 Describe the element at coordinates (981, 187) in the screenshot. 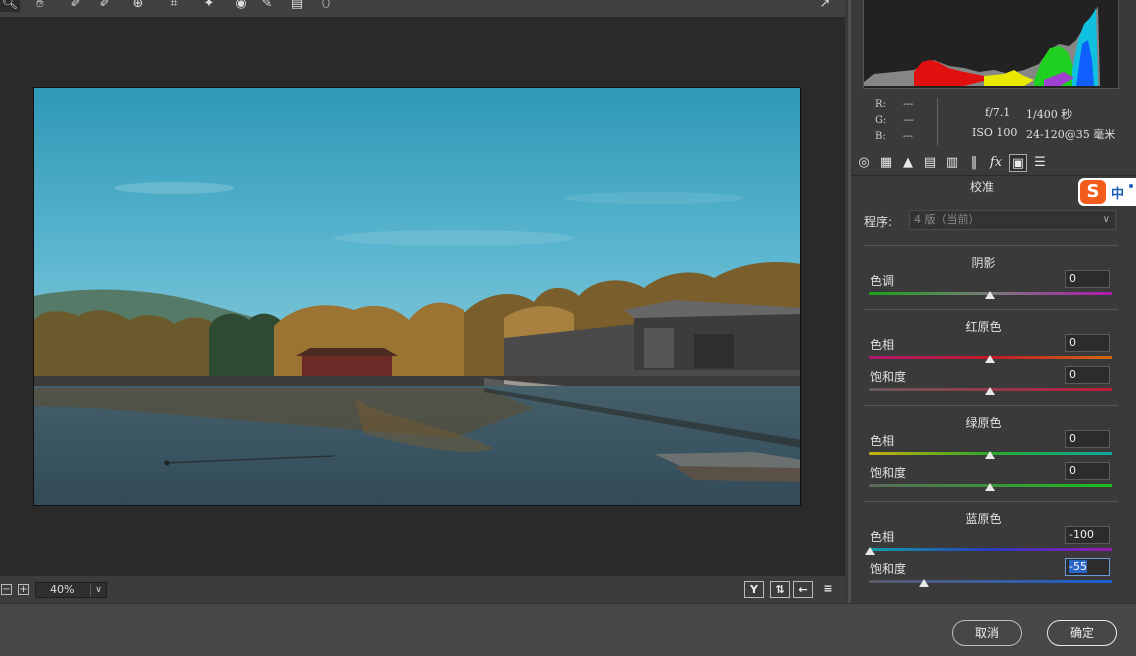

I see `panel-title: 校准` at that location.